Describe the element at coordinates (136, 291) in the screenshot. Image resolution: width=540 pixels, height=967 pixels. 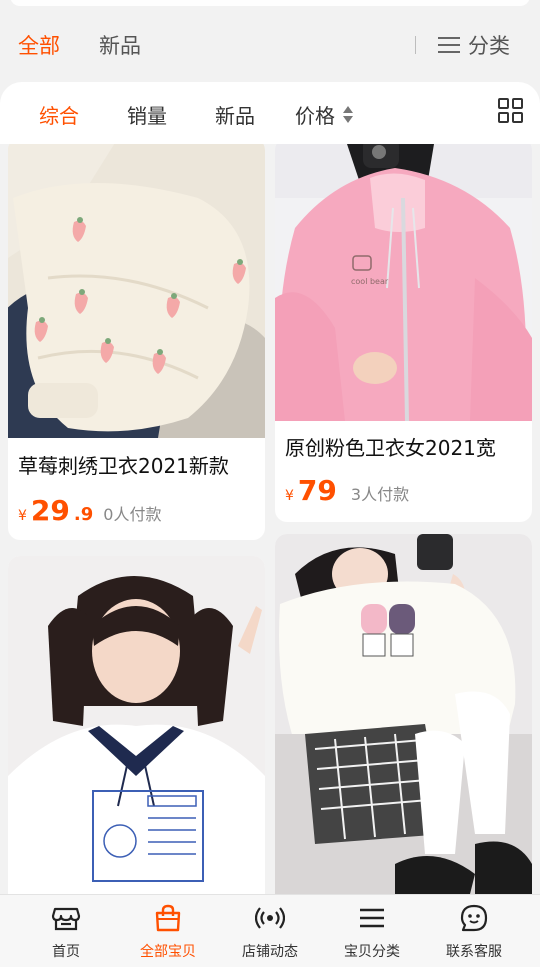
I see `product-image` at that location.